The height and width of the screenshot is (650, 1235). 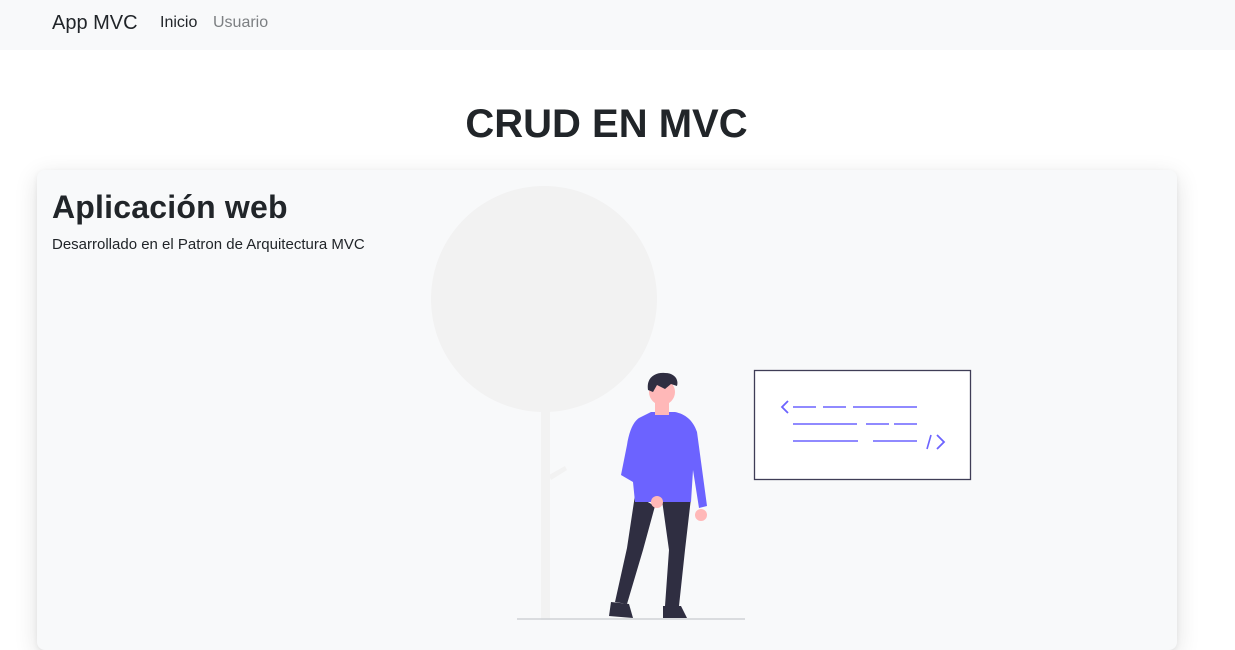 What do you see at coordinates (606, 124) in the screenshot?
I see `page-title: CRUD EN MVC` at bounding box center [606, 124].